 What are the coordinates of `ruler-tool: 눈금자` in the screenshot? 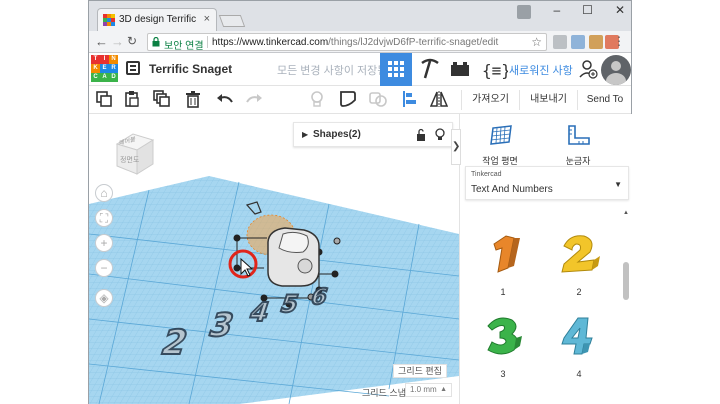 It's located at (578, 145).